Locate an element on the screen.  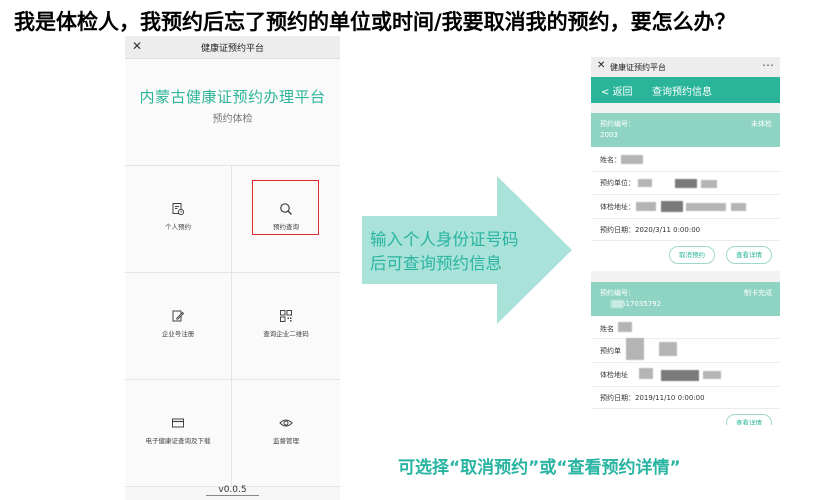
status-badge: 制卡完成 is located at coordinates (758, 293).